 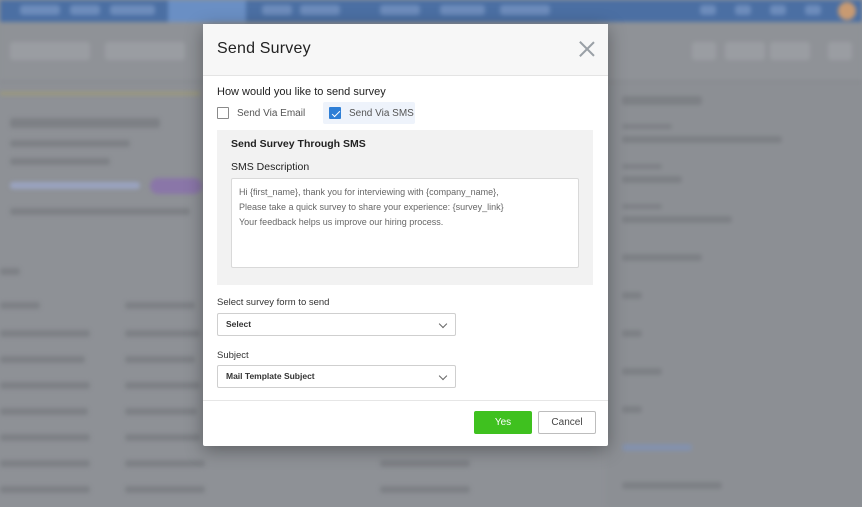 What do you see at coordinates (336, 376) in the screenshot?
I see `subject-select: Mail Template Subject` at bounding box center [336, 376].